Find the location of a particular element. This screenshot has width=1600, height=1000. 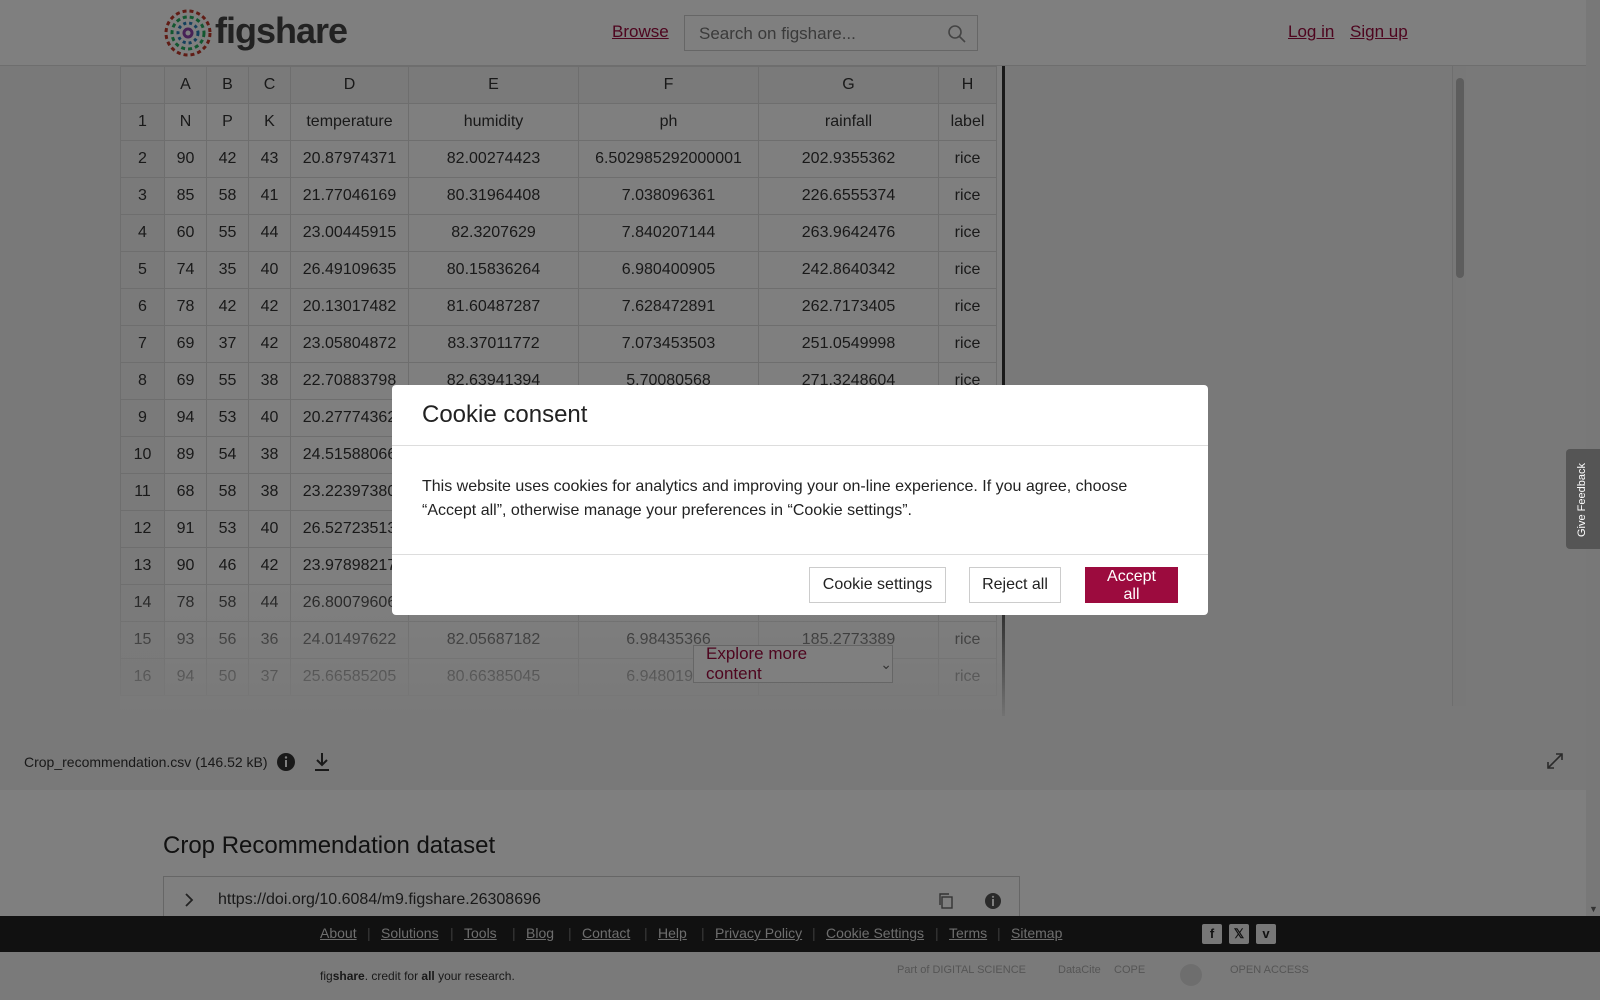

reject-all-button: Reject all is located at coordinates (1015, 585).